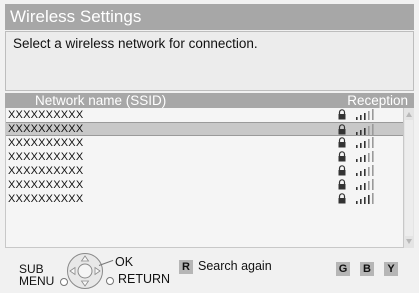  I want to click on scroll-up-arrow-icon, so click(409, 114).